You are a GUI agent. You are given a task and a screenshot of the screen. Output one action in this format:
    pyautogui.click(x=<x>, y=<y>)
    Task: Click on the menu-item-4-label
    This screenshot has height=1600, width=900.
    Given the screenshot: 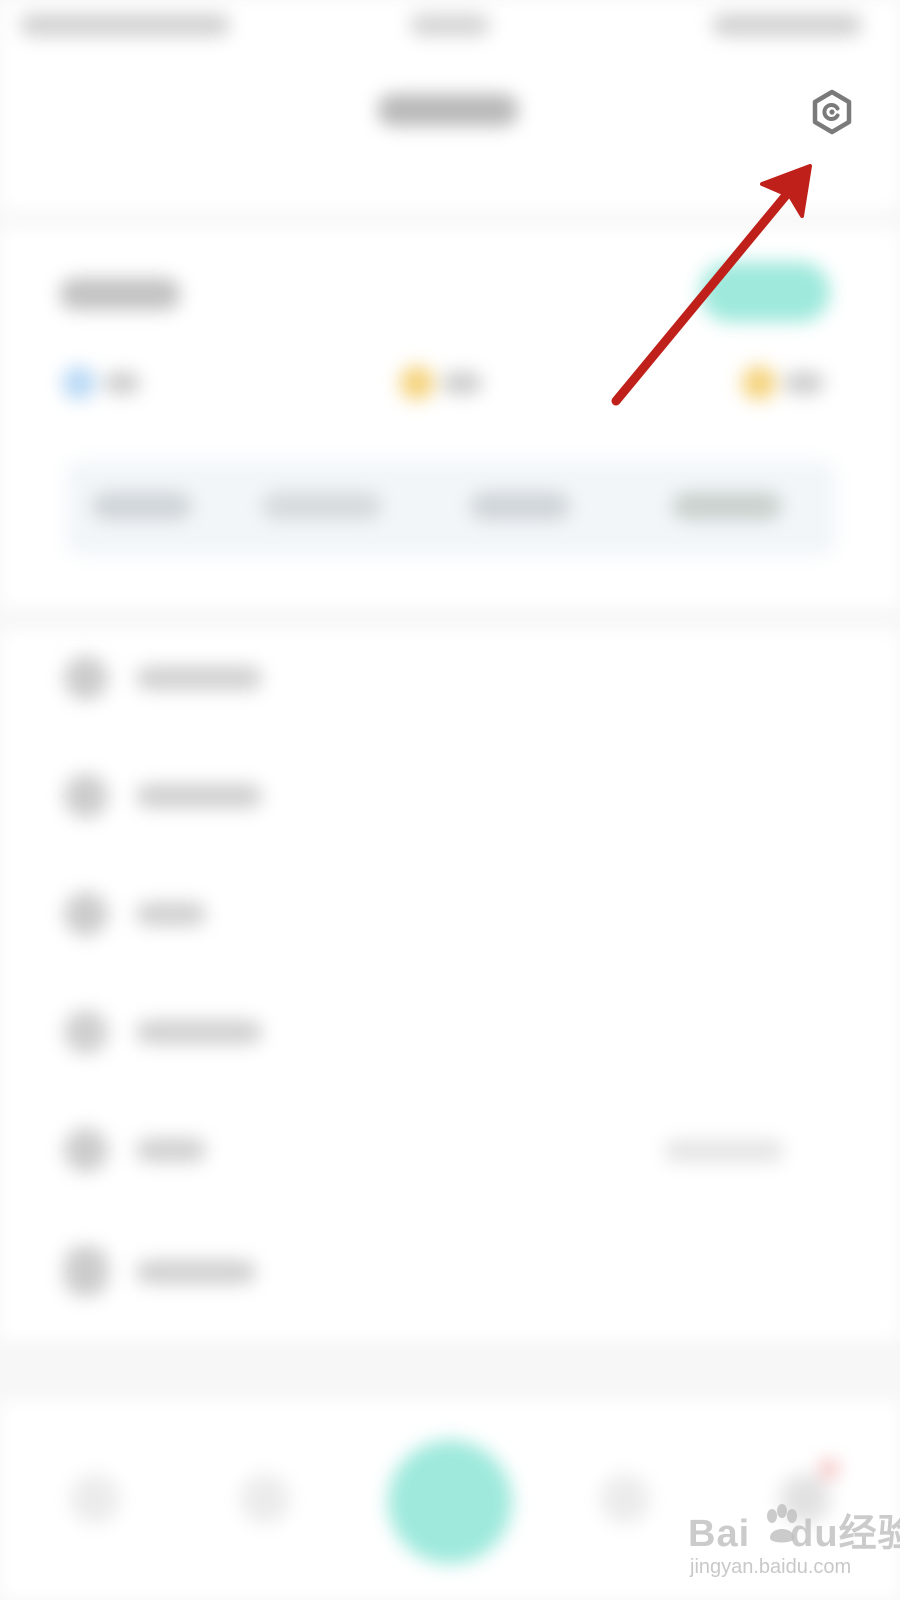 What is the action you would take?
    pyautogui.click(x=199, y=1032)
    